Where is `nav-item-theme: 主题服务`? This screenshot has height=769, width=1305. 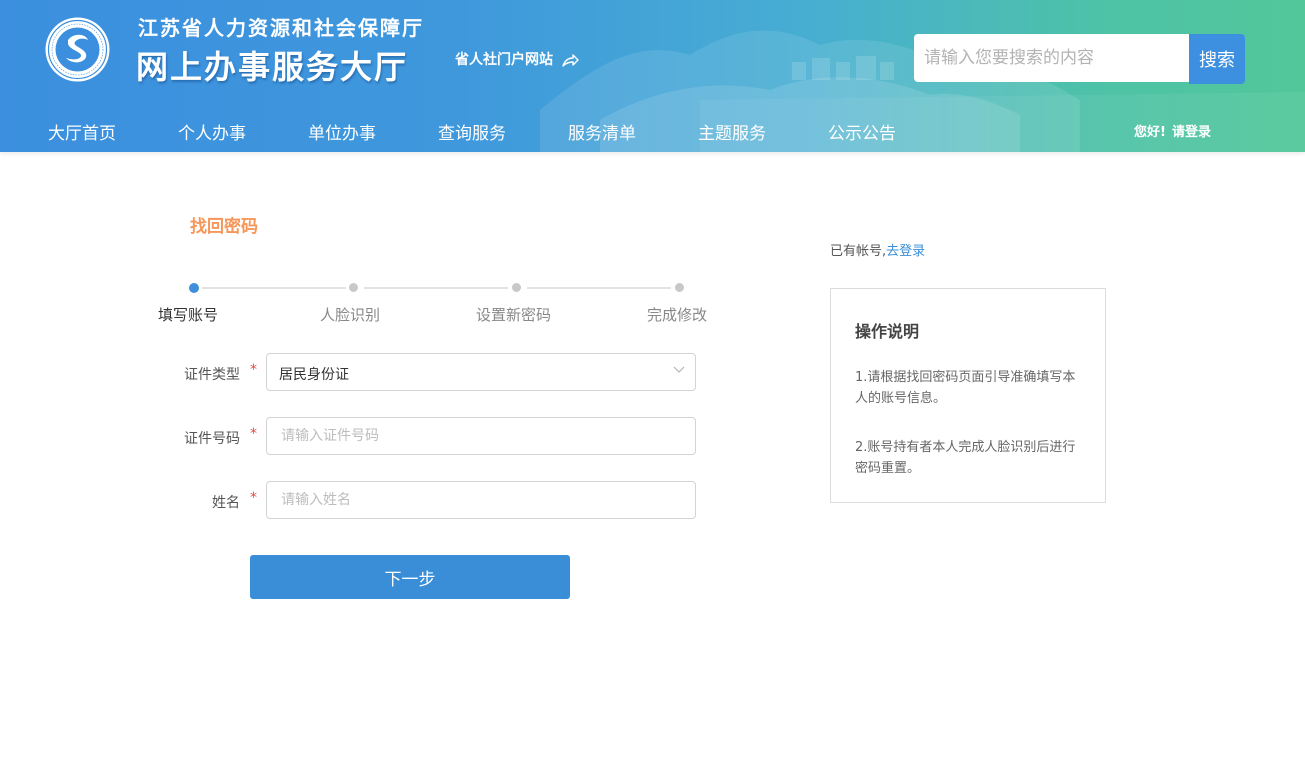
nav-item-theme: 主题服务 is located at coordinates (732, 131).